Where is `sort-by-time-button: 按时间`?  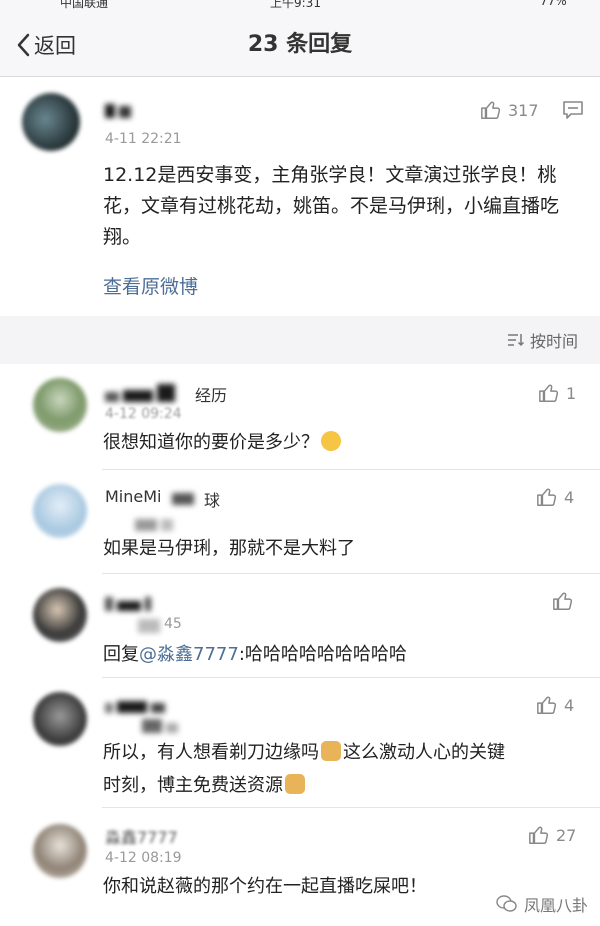 sort-by-time-button: 按时间 is located at coordinates (542, 340).